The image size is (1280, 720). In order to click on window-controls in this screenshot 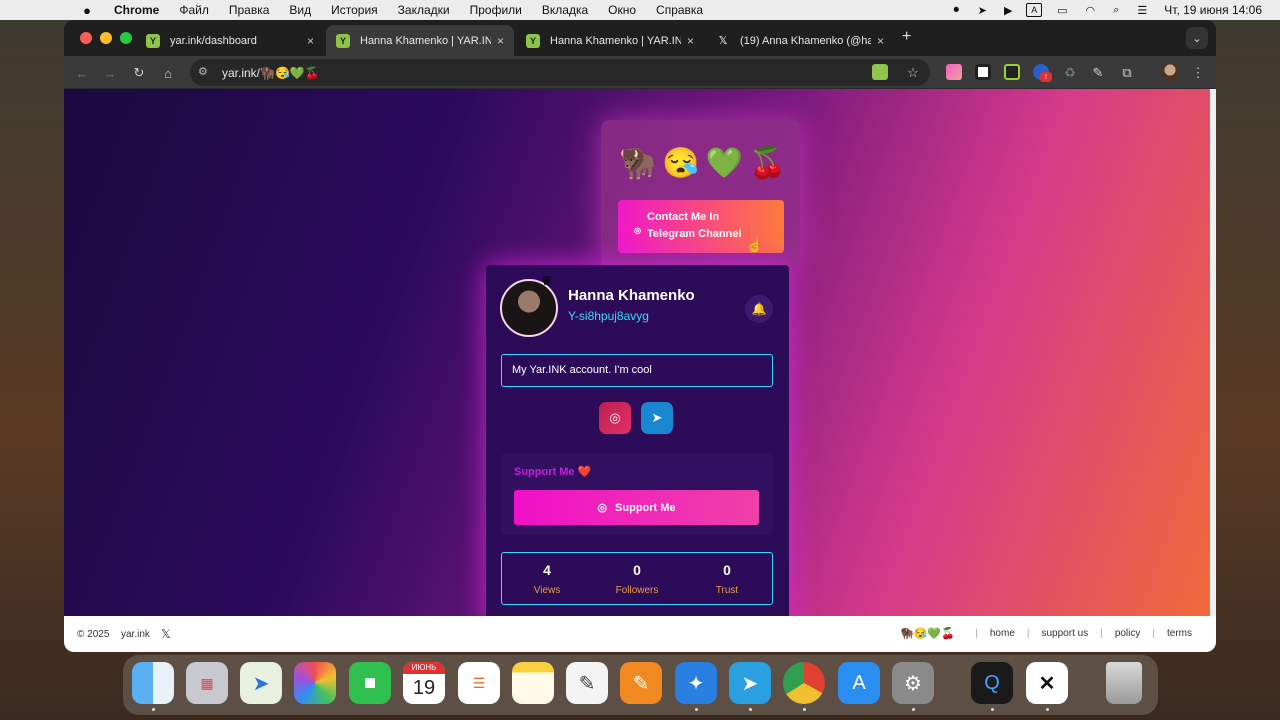, I will do `click(106, 38)`.